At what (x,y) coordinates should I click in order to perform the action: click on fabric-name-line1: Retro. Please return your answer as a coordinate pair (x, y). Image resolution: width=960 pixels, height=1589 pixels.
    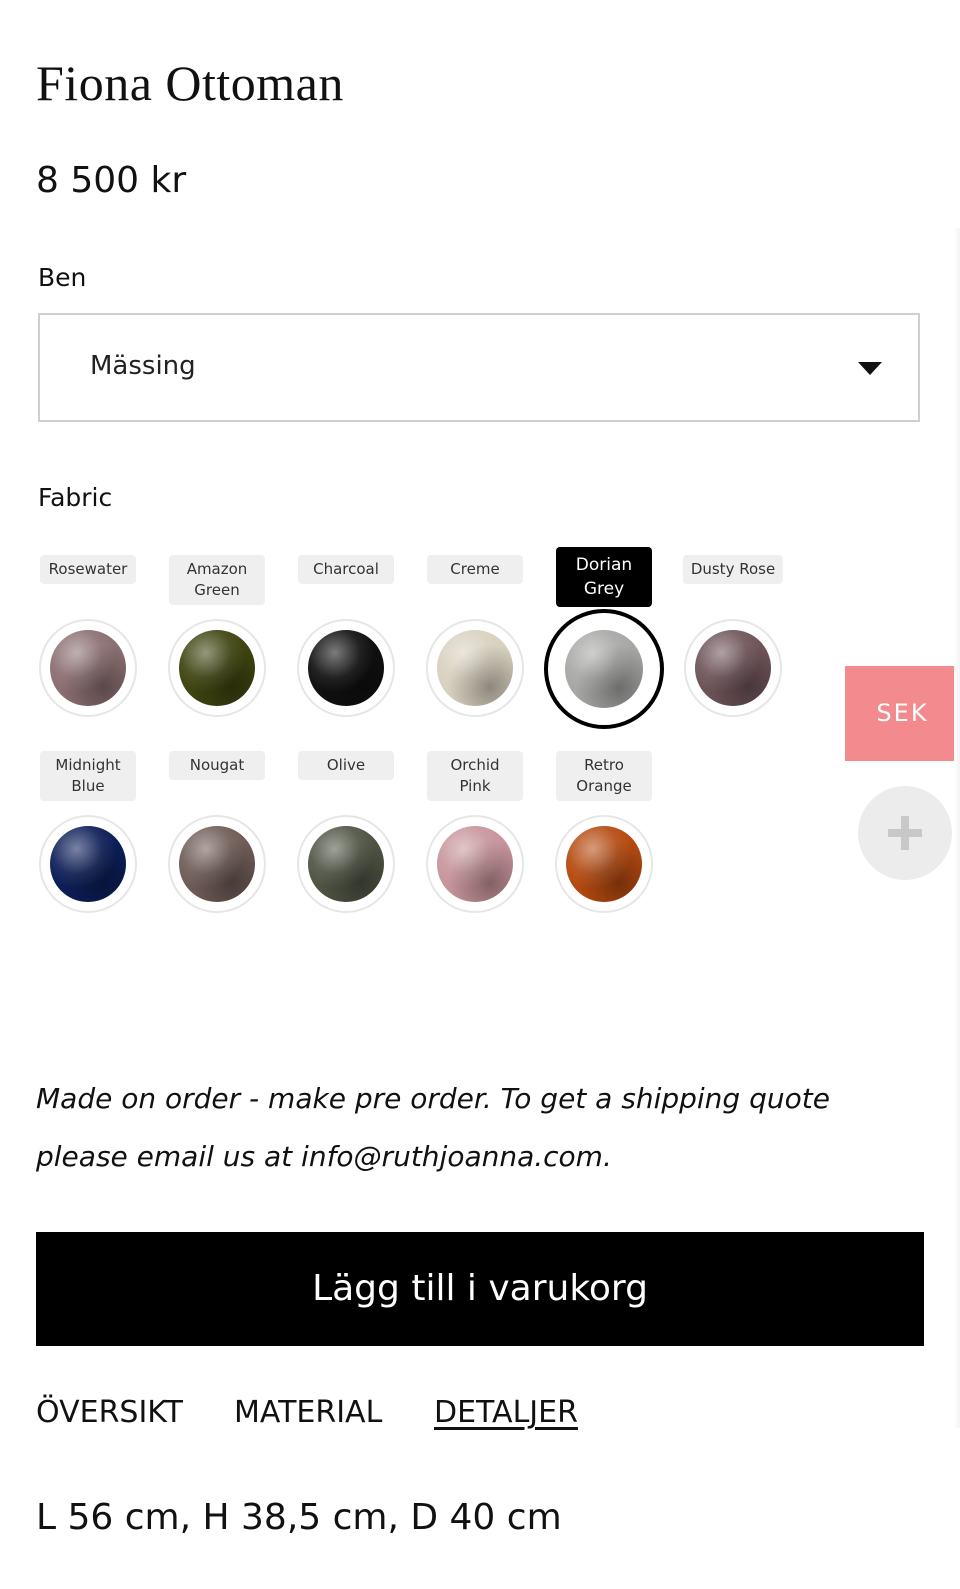
    Looking at the image, I should click on (604, 765).